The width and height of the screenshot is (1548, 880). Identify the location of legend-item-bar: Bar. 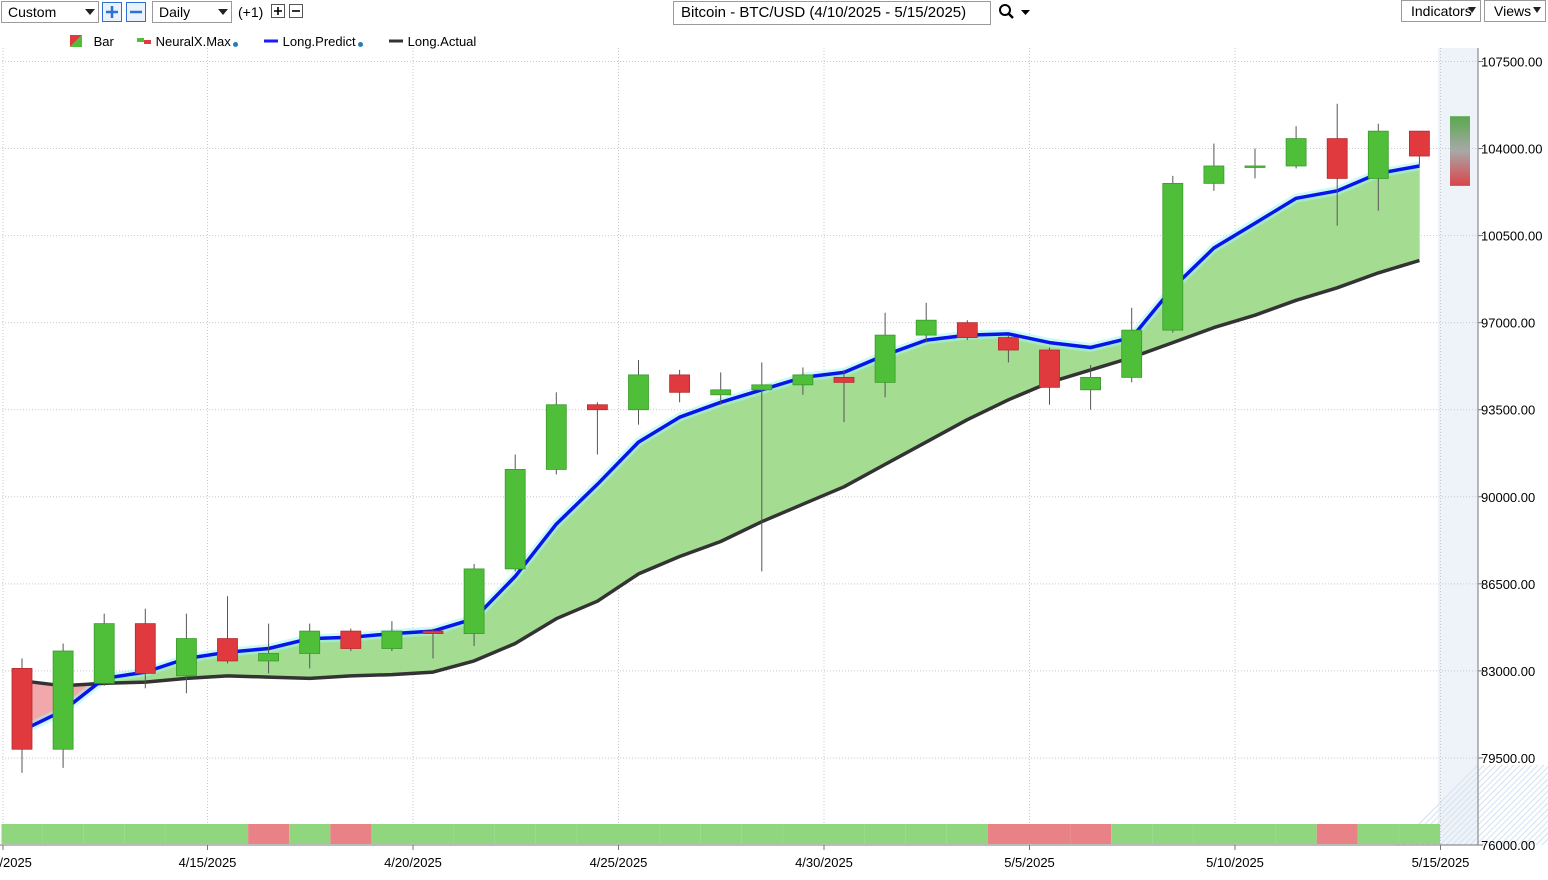
(92, 41).